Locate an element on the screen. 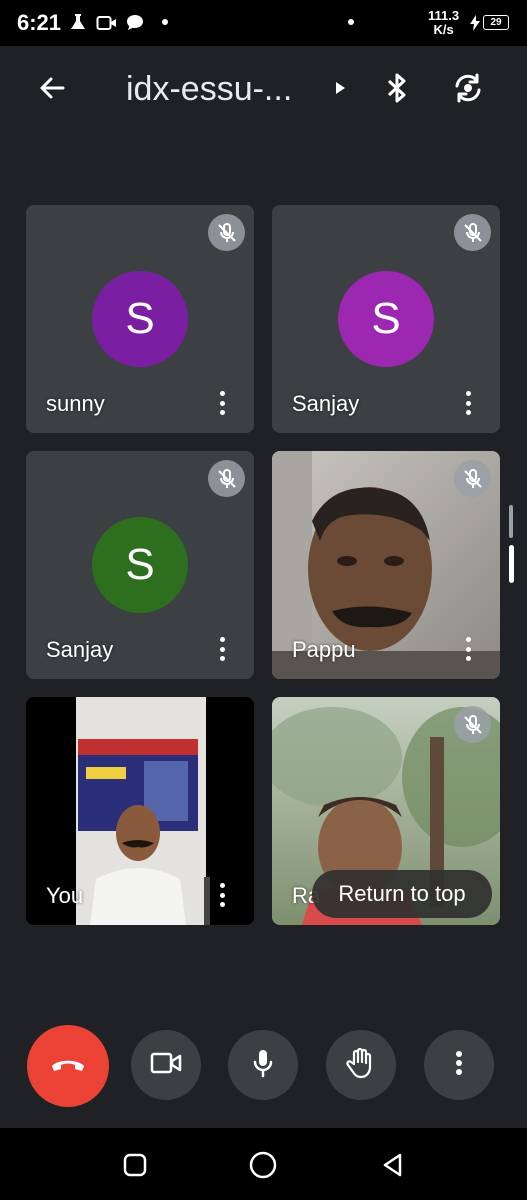 The image size is (527, 1200). scroll-indicator-track is located at coordinates (511, 521).